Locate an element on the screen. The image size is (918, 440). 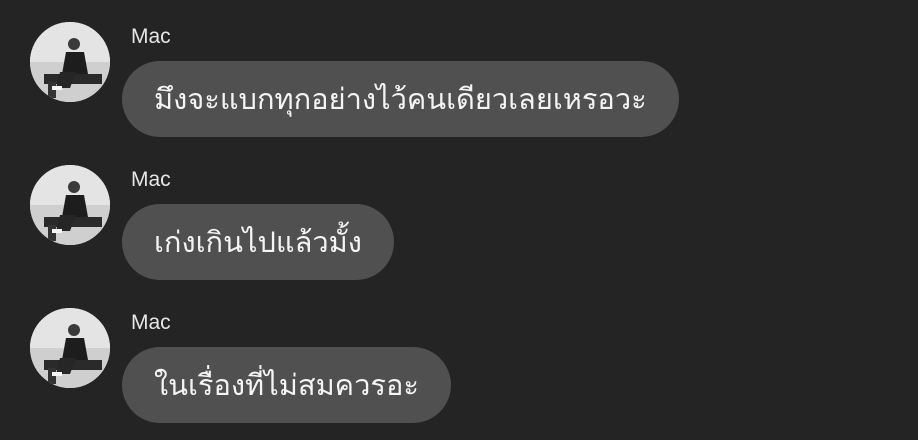
message-bubble: มึงจะแบกทุกอย่างไว้คนเดียวเลยเหรอวะ is located at coordinates (400, 99).